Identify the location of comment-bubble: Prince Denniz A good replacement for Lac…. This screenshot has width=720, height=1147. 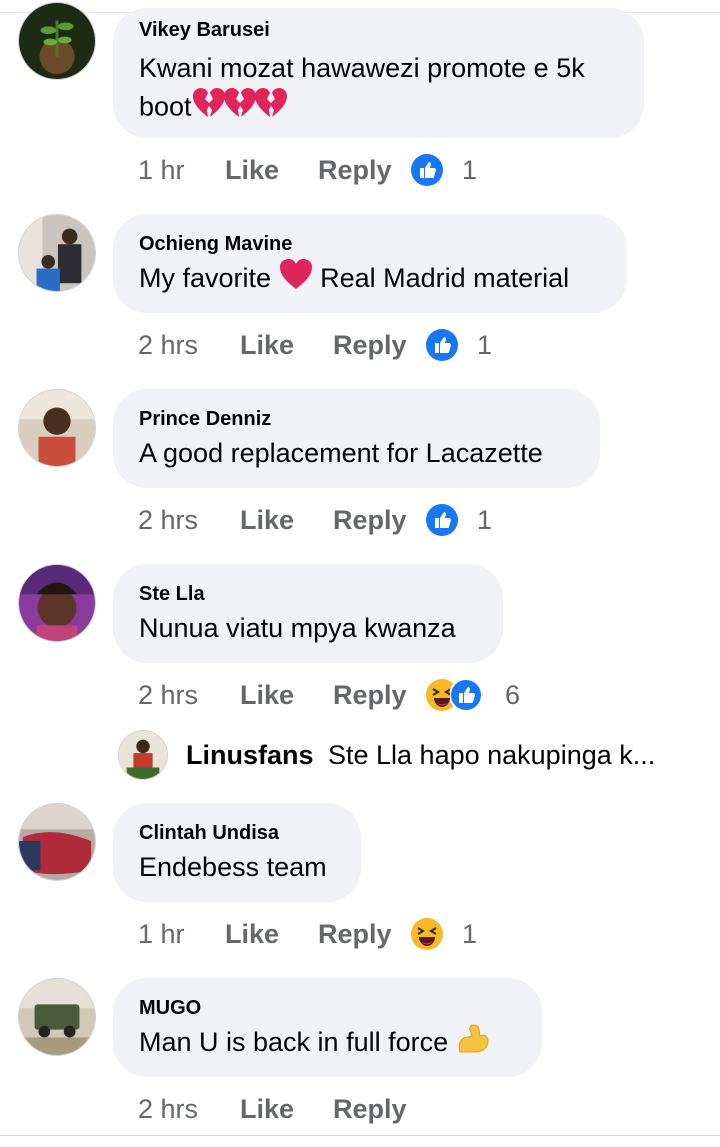
(356, 438).